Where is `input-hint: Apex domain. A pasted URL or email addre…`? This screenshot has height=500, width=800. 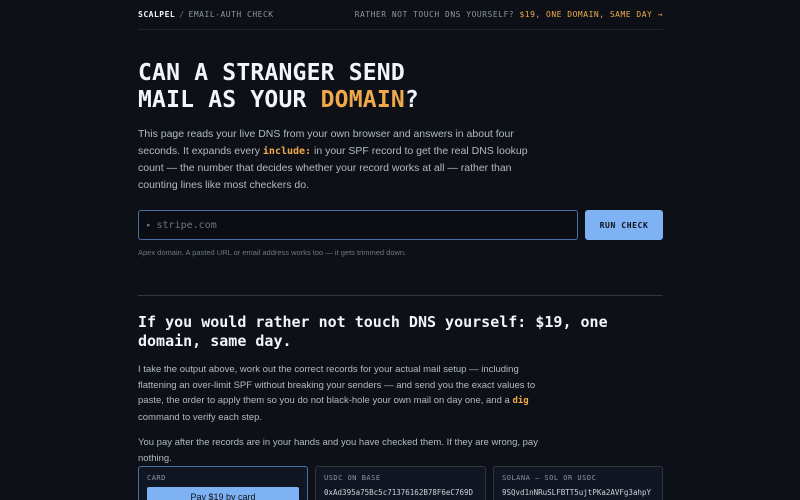
input-hint: Apex domain. A pasted URL or email addre… is located at coordinates (272, 252).